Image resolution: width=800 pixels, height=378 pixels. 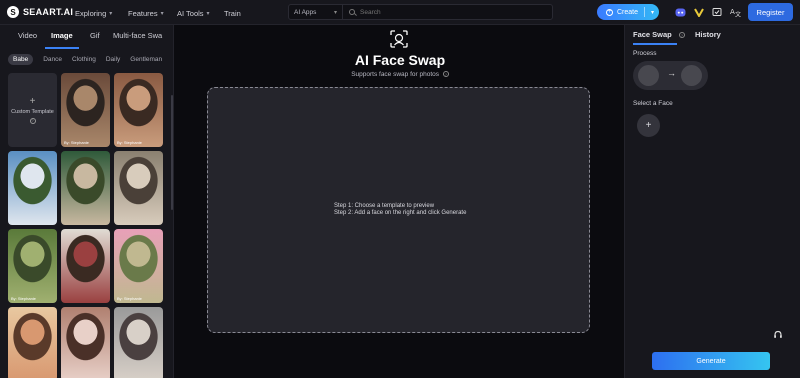 What do you see at coordinates (137, 35) in the screenshot?
I see `tab-multi-face-swap: Multi-face Swa` at bounding box center [137, 35].